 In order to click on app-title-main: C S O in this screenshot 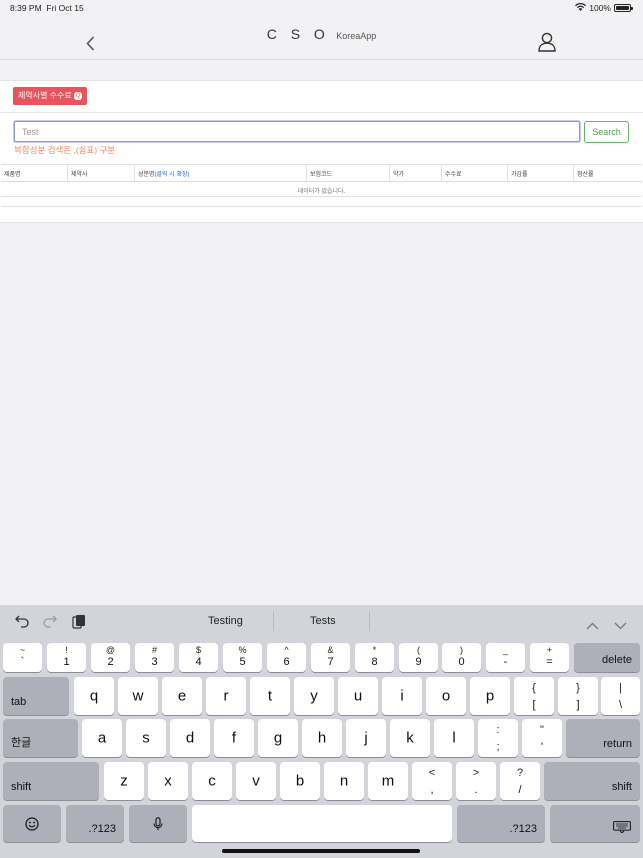, I will do `click(298, 34)`.